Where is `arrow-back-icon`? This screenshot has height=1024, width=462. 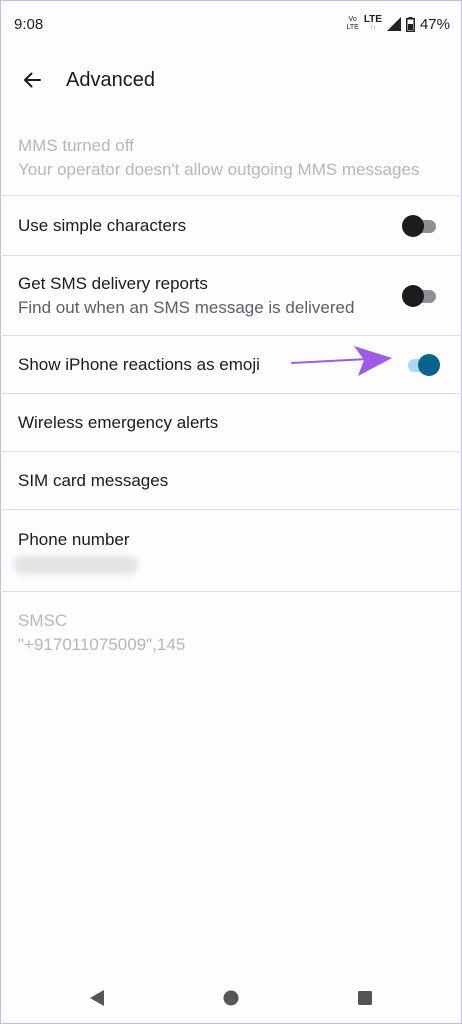
arrow-back-icon is located at coordinates (32, 80).